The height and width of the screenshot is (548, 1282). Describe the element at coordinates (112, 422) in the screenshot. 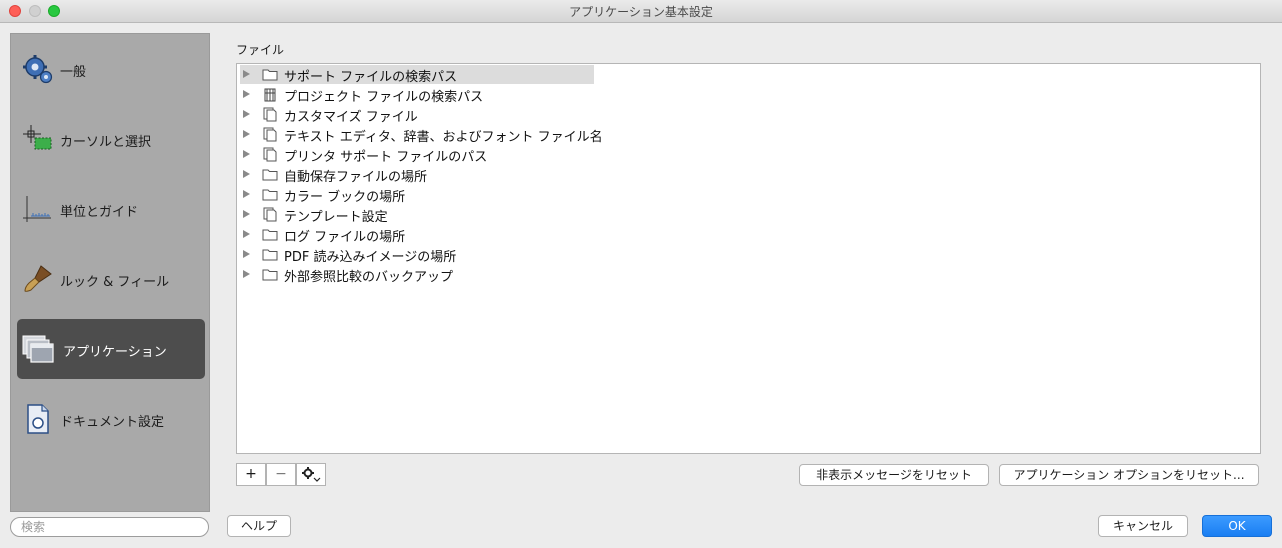

I see `sidebar-item-label: ドキュメント設定` at that location.